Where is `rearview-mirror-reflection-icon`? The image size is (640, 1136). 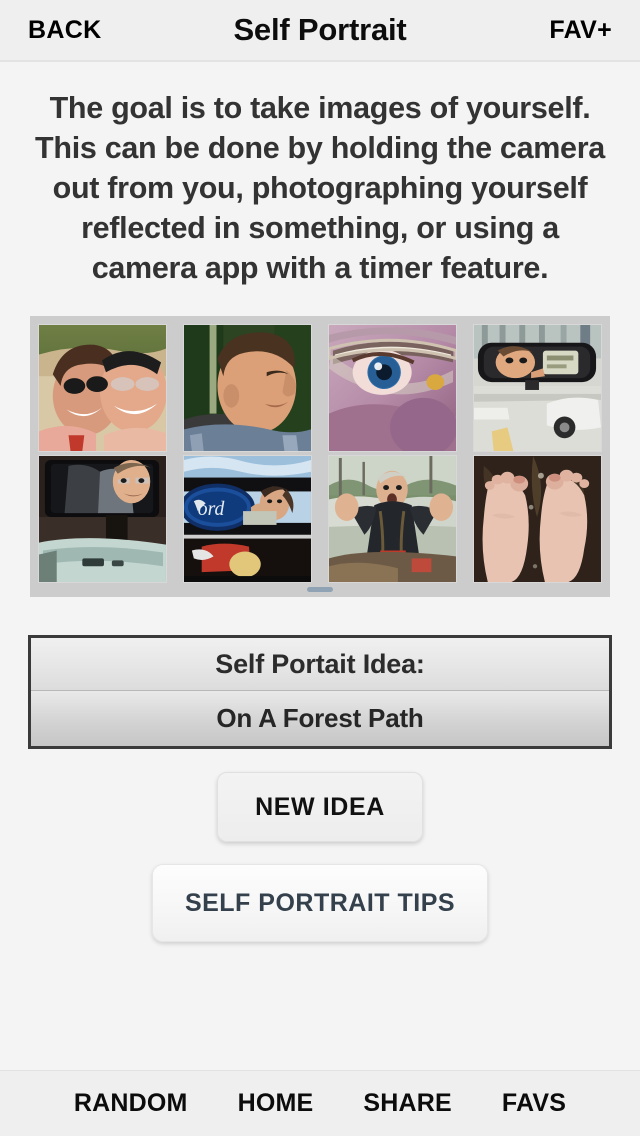
rearview-mirror-reflection-icon is located at coordinates (537, 388).